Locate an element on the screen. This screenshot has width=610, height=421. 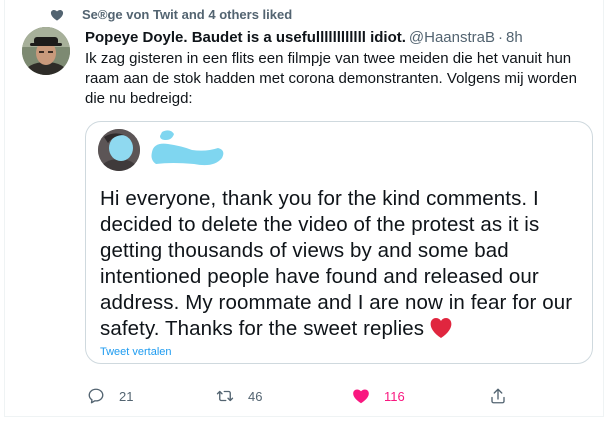
reply-icon is located at coordinates (96, 396).